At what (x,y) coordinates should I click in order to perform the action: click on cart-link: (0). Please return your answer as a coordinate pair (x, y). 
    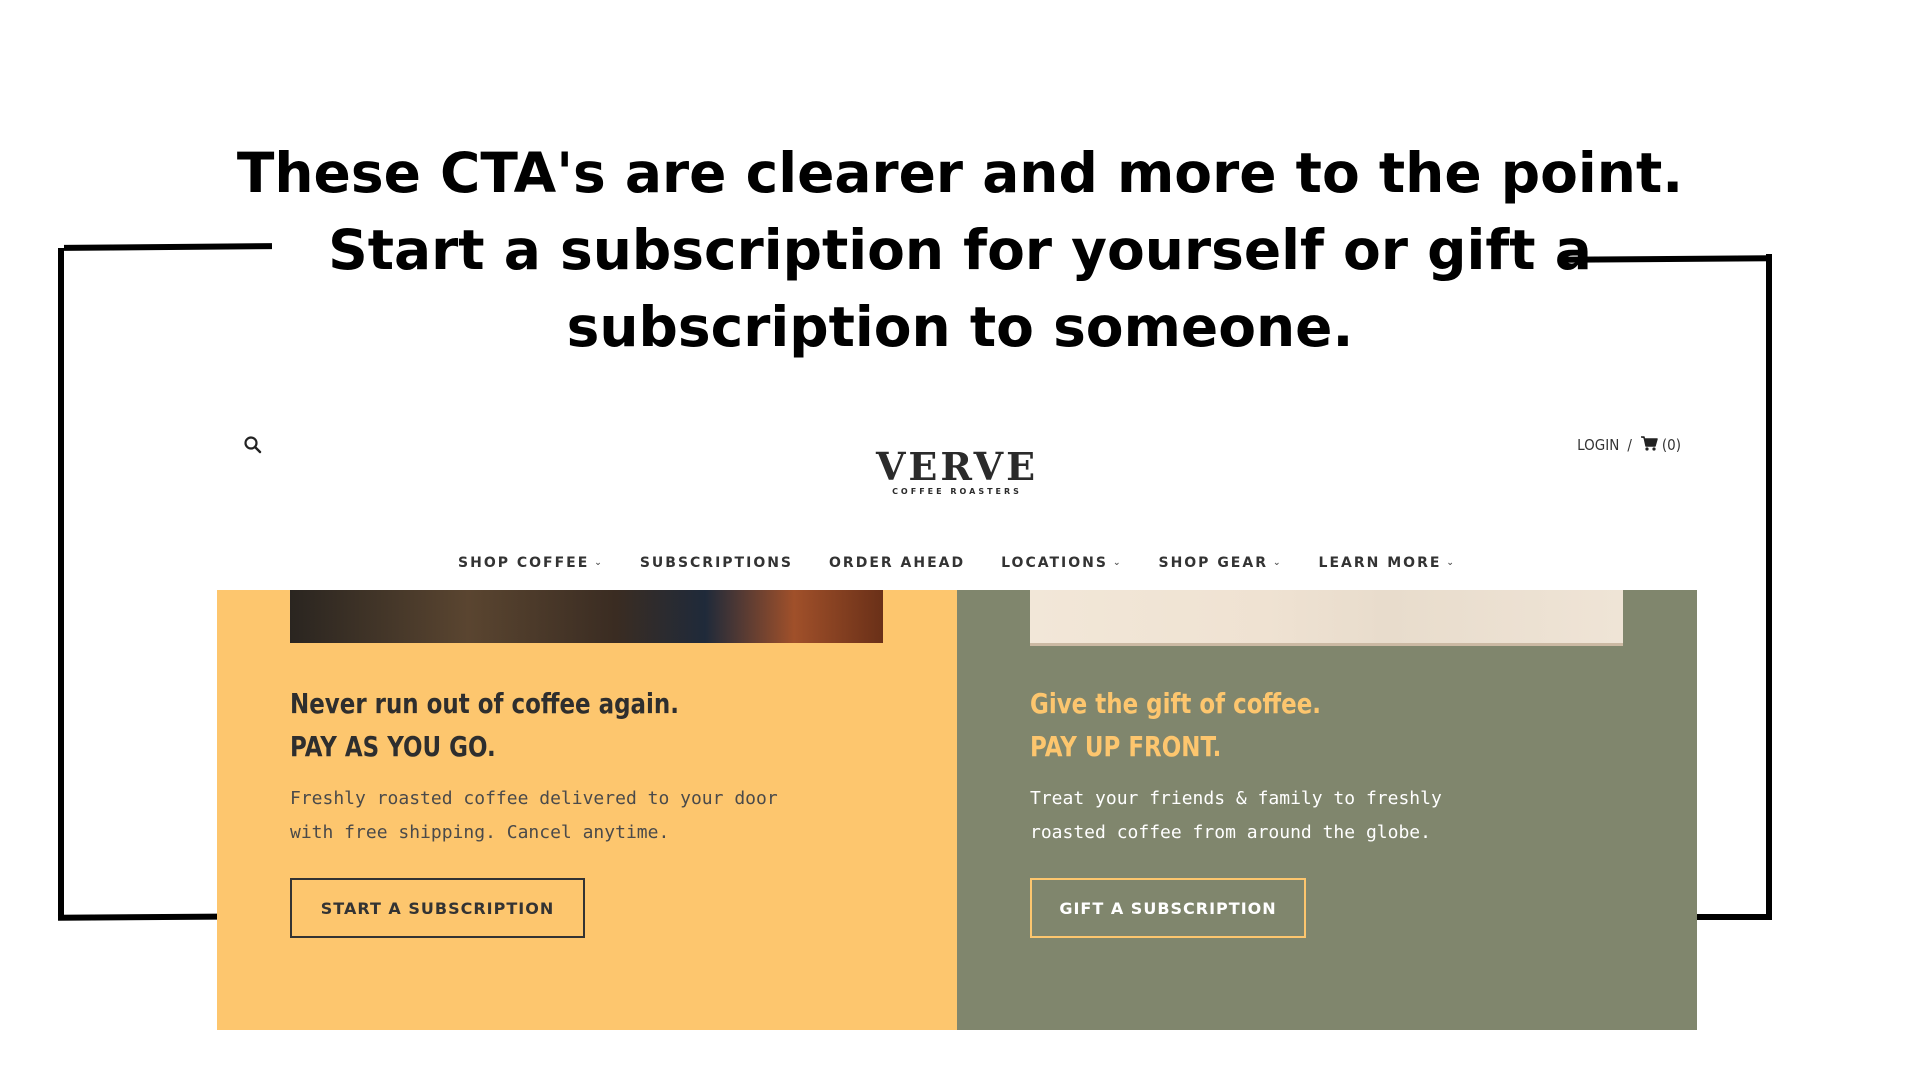
    Looking at the image, I should click on (1660, 445).